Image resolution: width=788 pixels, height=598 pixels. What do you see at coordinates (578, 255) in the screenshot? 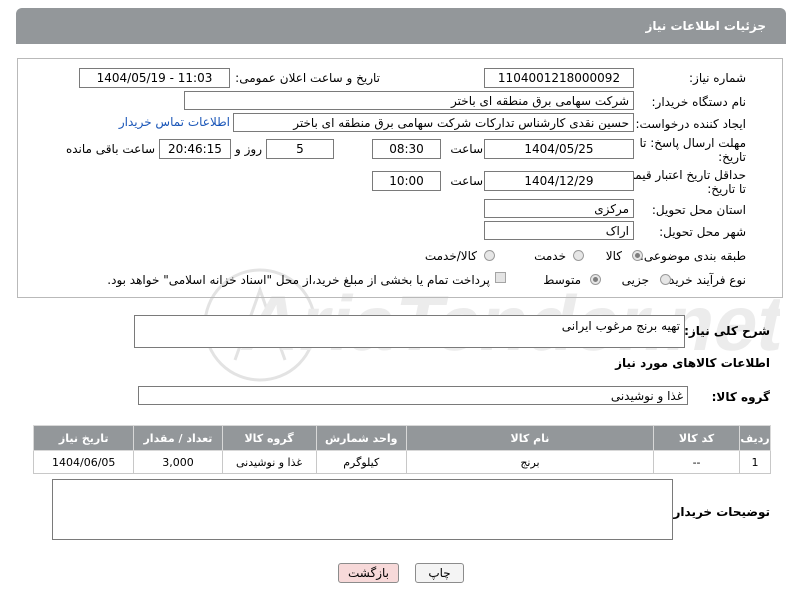
I see `category-radio-service` at bounding box center [578, 255].